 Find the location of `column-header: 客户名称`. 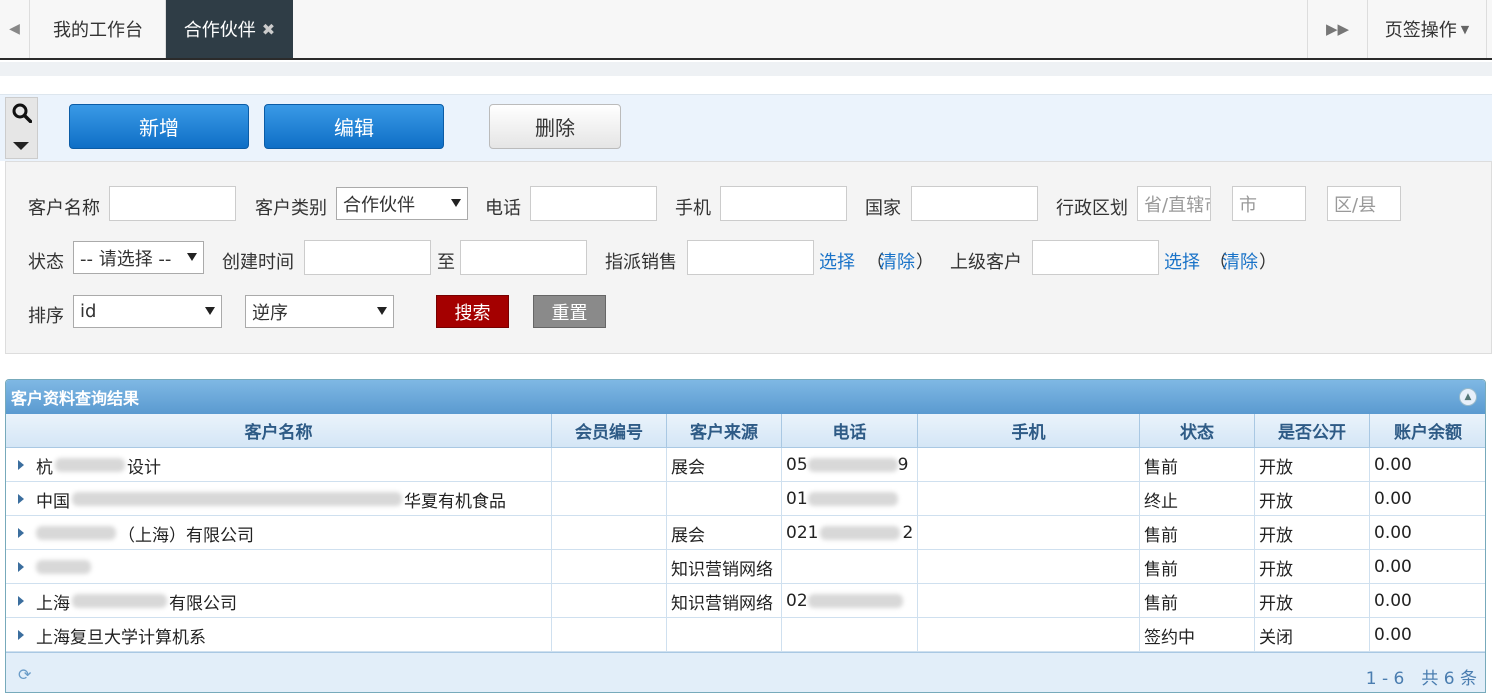

column-header: 客户名称 is located at coordinates (279, 431).